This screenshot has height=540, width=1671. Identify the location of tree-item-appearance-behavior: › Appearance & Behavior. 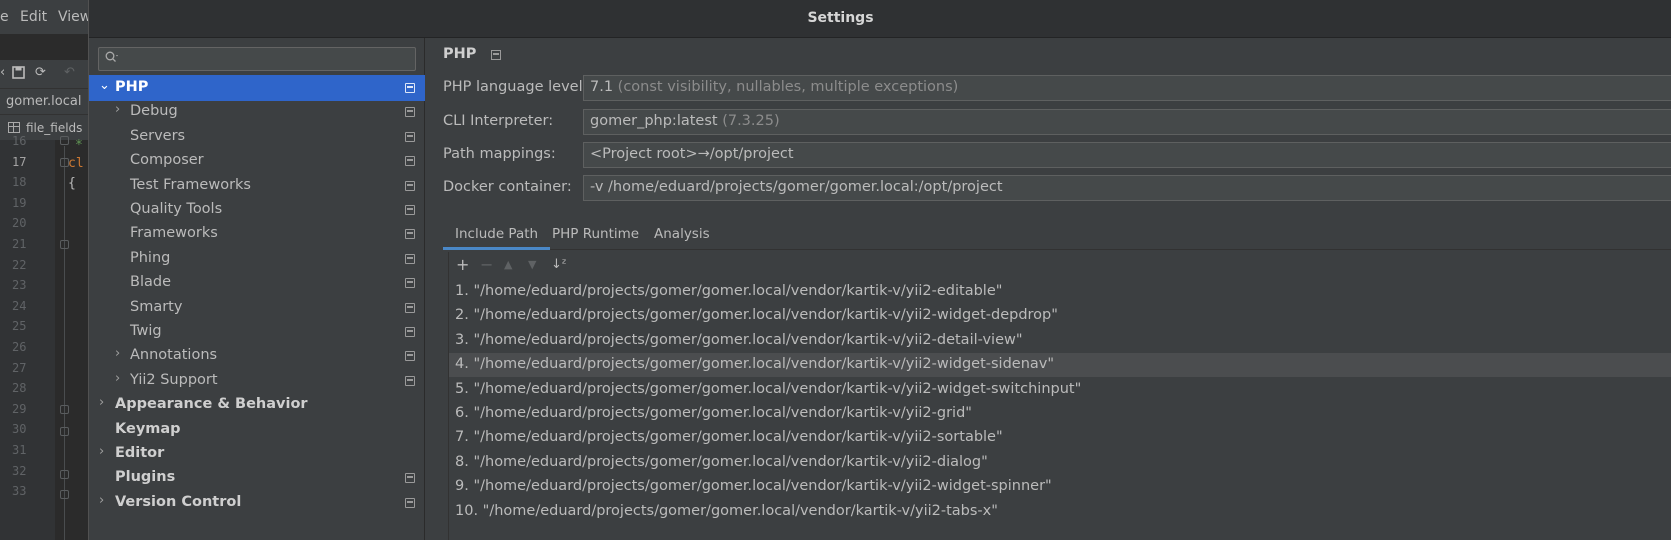
(257, 405).